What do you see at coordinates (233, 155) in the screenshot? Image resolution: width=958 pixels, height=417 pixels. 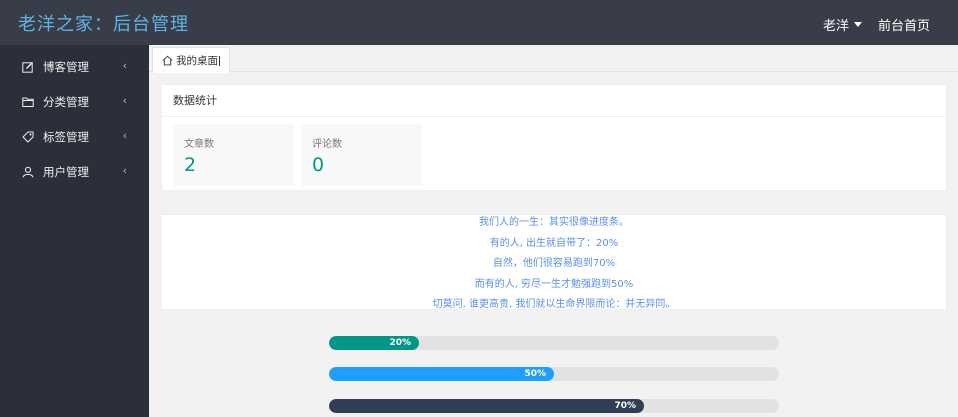 I see `stat-article-count: 文章数 2` at bounding box center [233, 155].